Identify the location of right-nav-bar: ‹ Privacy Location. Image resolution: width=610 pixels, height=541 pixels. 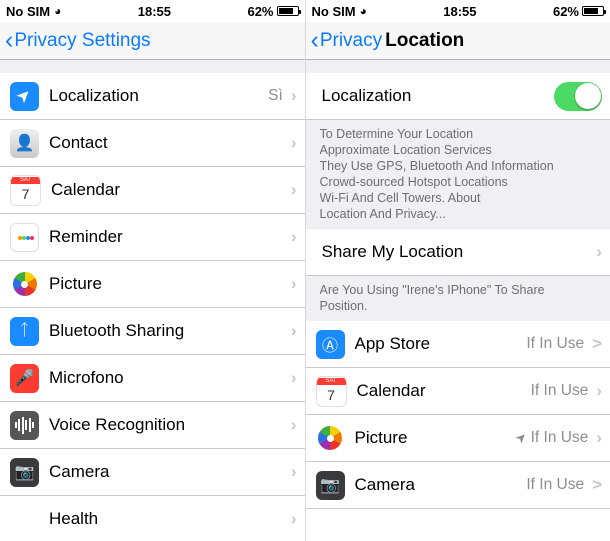
(457, 41).